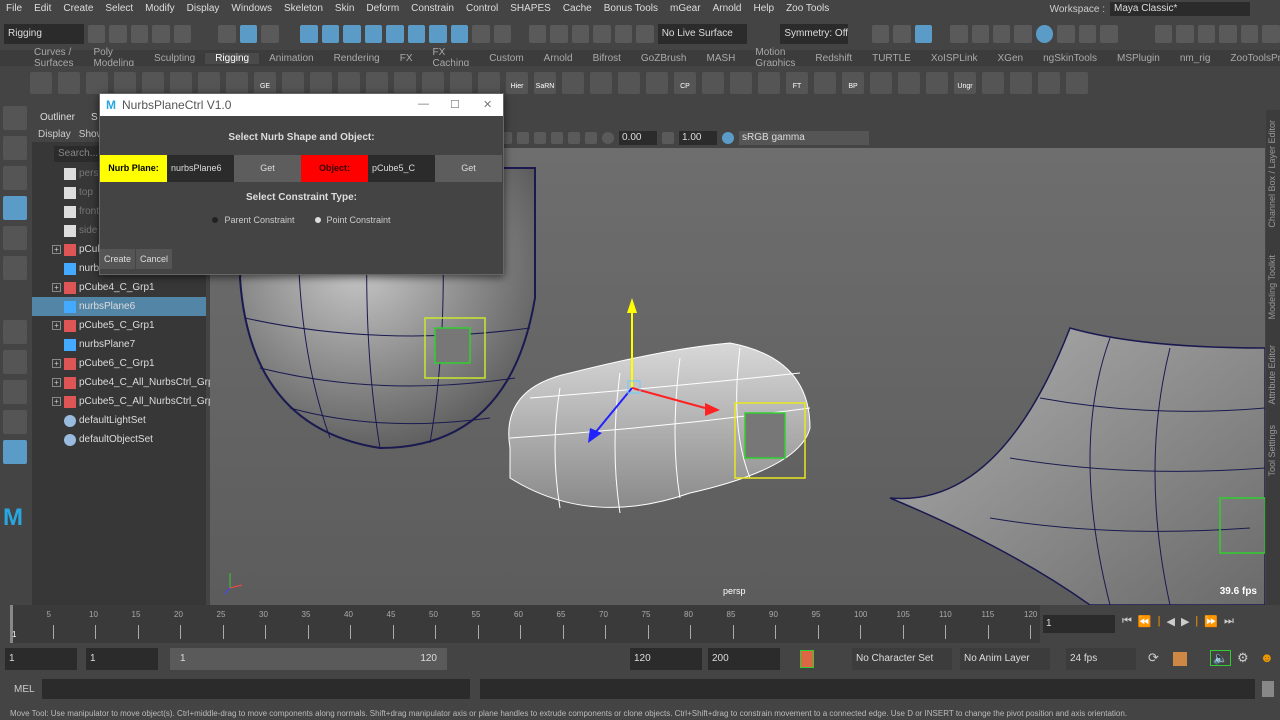 The width and height of the screenshot is (1280, 720). I want to click on render-frame-icon, so click(980, 33).